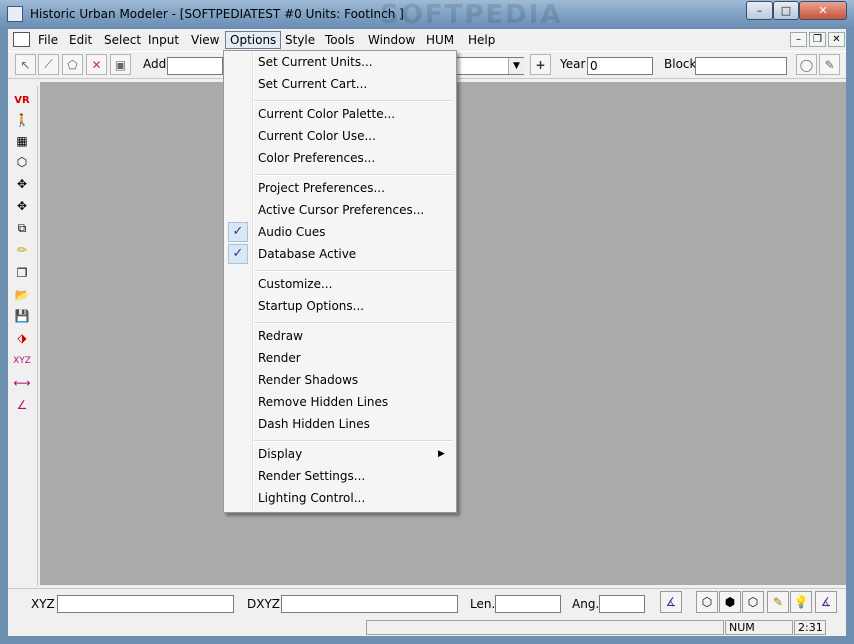  I want to click on window-tool-icon: ⧉, so click(22, 228).